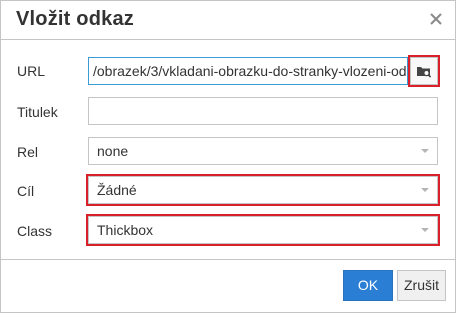  Describe the element at coordinates (125, 230) in the screenshot. I see `class-select-value: Thickbox` at that location.